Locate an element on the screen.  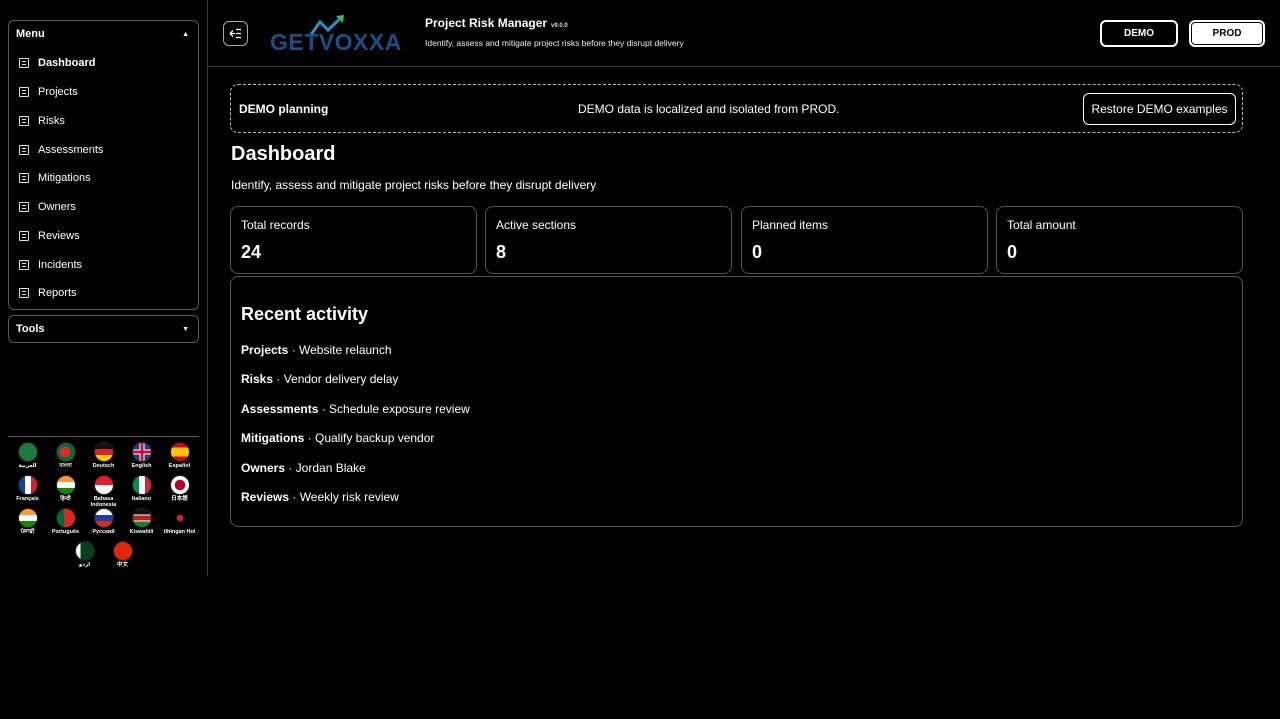
language-hindi: हिन्दी is located at coordinates (66, 491).